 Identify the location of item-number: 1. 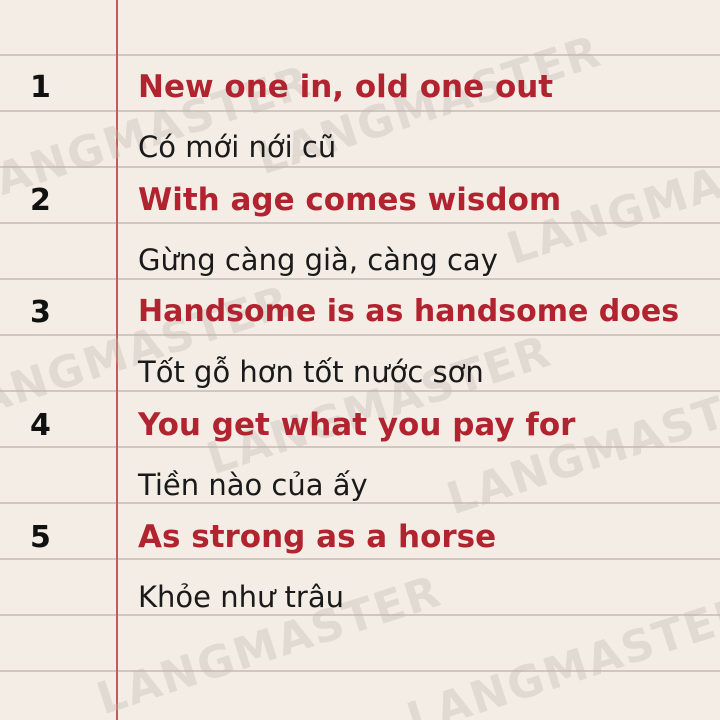
(40, 87).